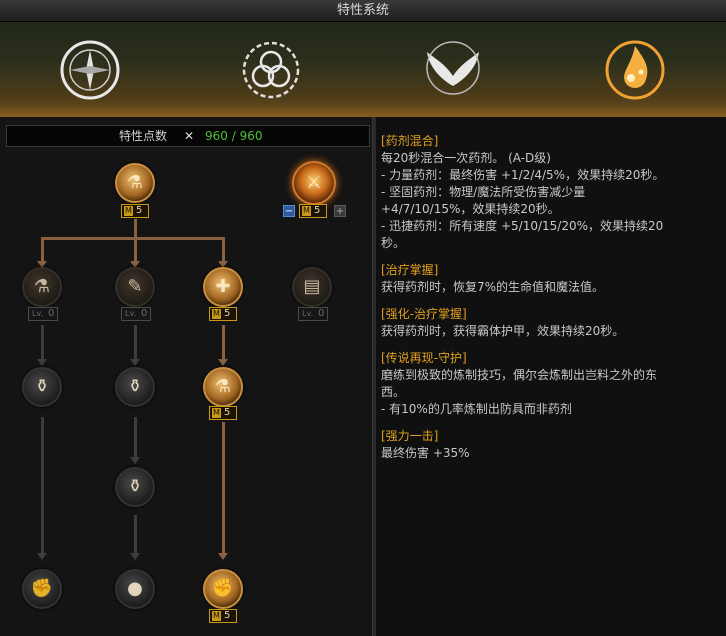  What do you see at coordinates (503, 331) in the screenshot?
I see `detail-body: 获得药剂时，获得霸体护甲，效果持续20秒。` at bounding box center [503, 331].